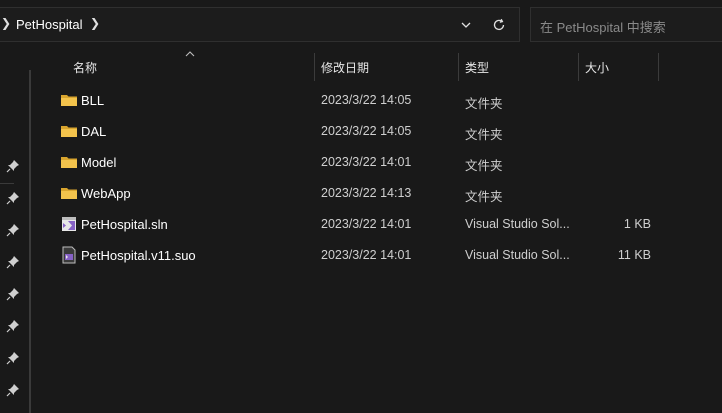 The image size is (722, 413). What do you see at coordinates (69, 255) in the screenshot?
I see `visual-studio-suo-icon` at bounding box center [69, 255].